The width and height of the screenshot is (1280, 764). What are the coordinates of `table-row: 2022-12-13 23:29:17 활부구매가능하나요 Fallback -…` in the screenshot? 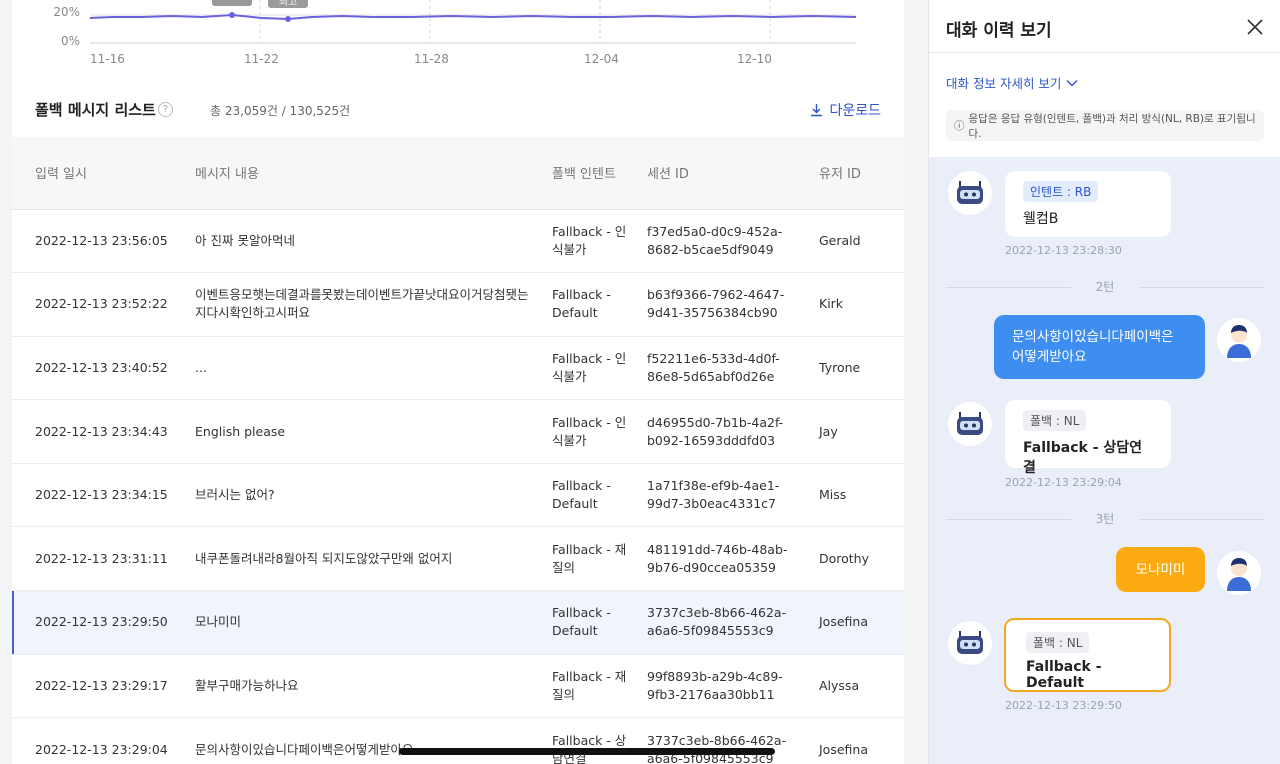 It's located at (458, 686).